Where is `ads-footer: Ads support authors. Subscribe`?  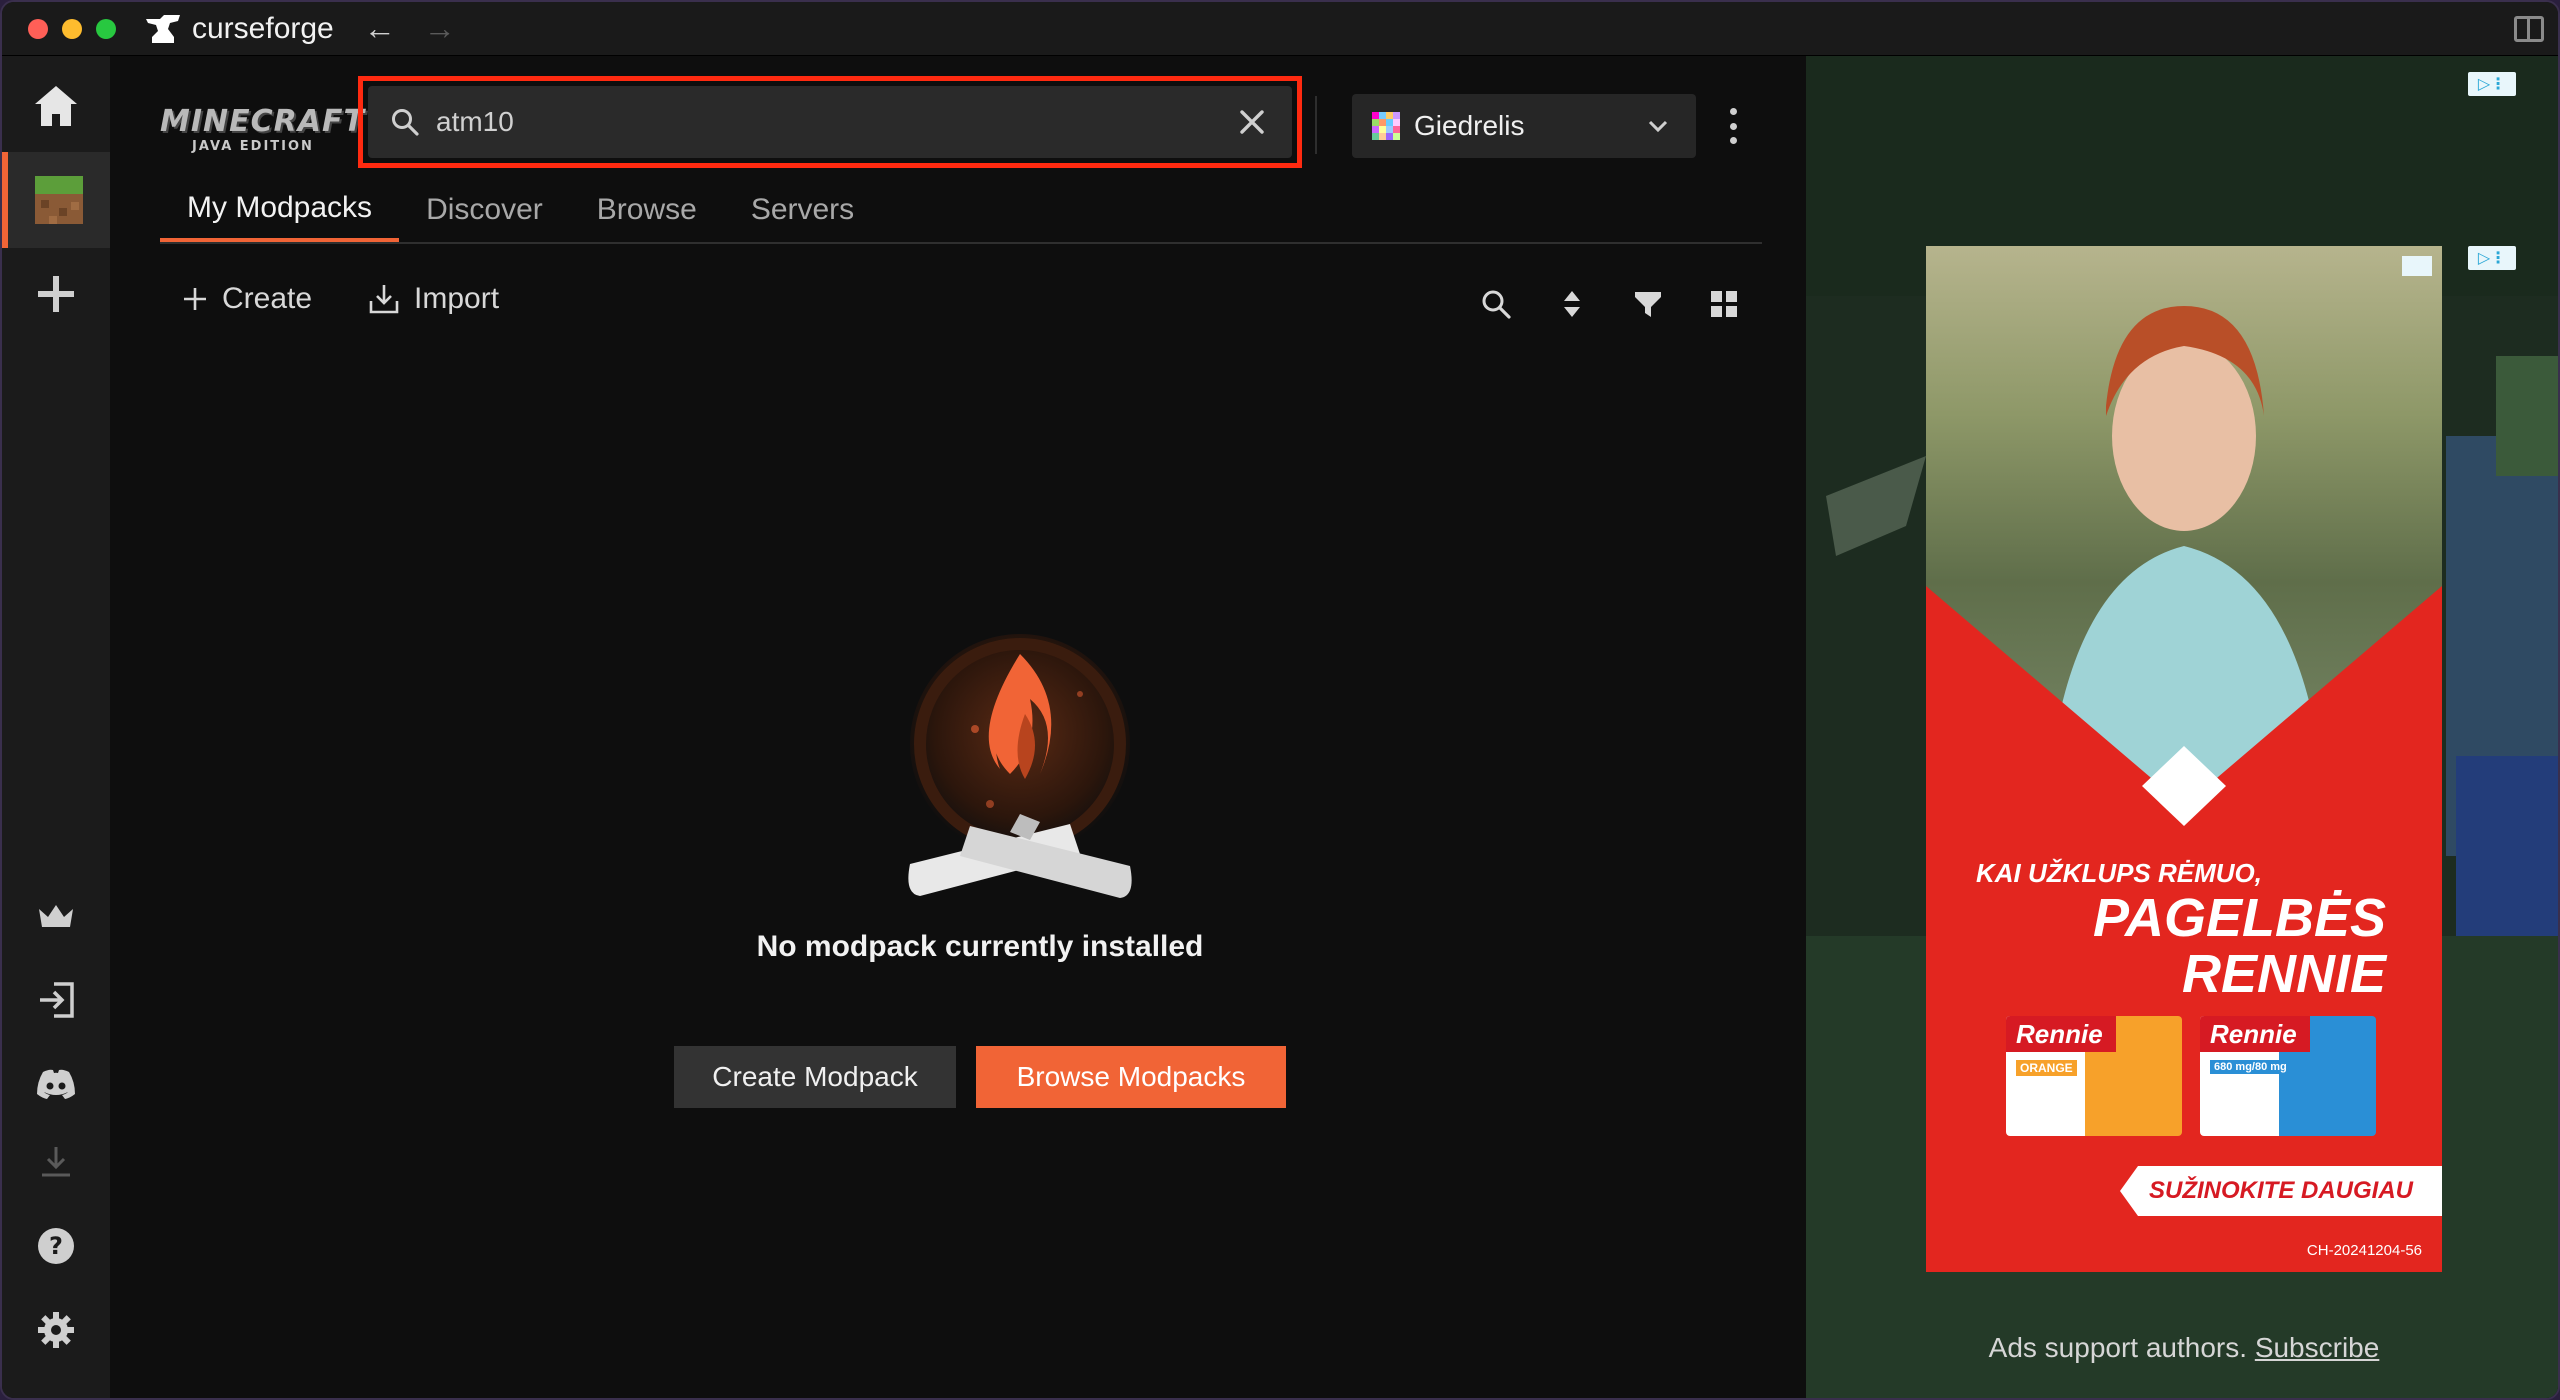
ads-footer: Ads support authors. Subscribe is located at coordinates (2182, 1348).